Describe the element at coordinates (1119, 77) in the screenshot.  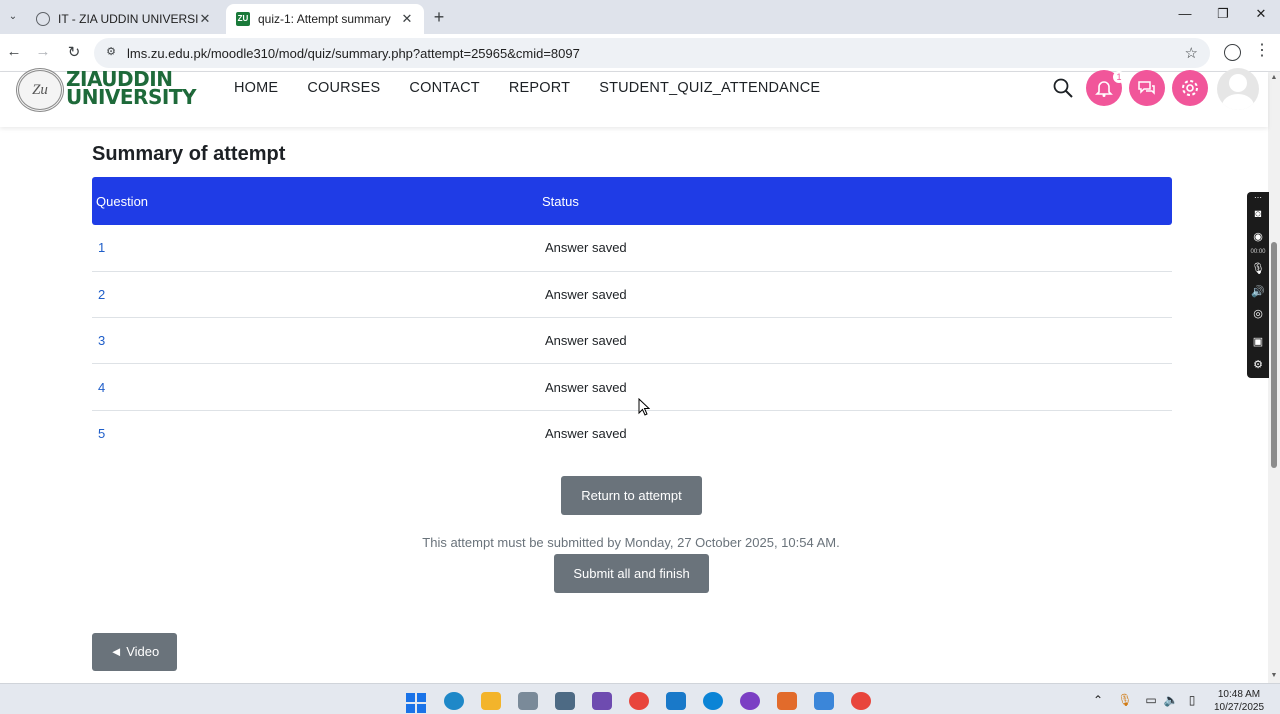
I see `notification-count-badge: 1` at that location.